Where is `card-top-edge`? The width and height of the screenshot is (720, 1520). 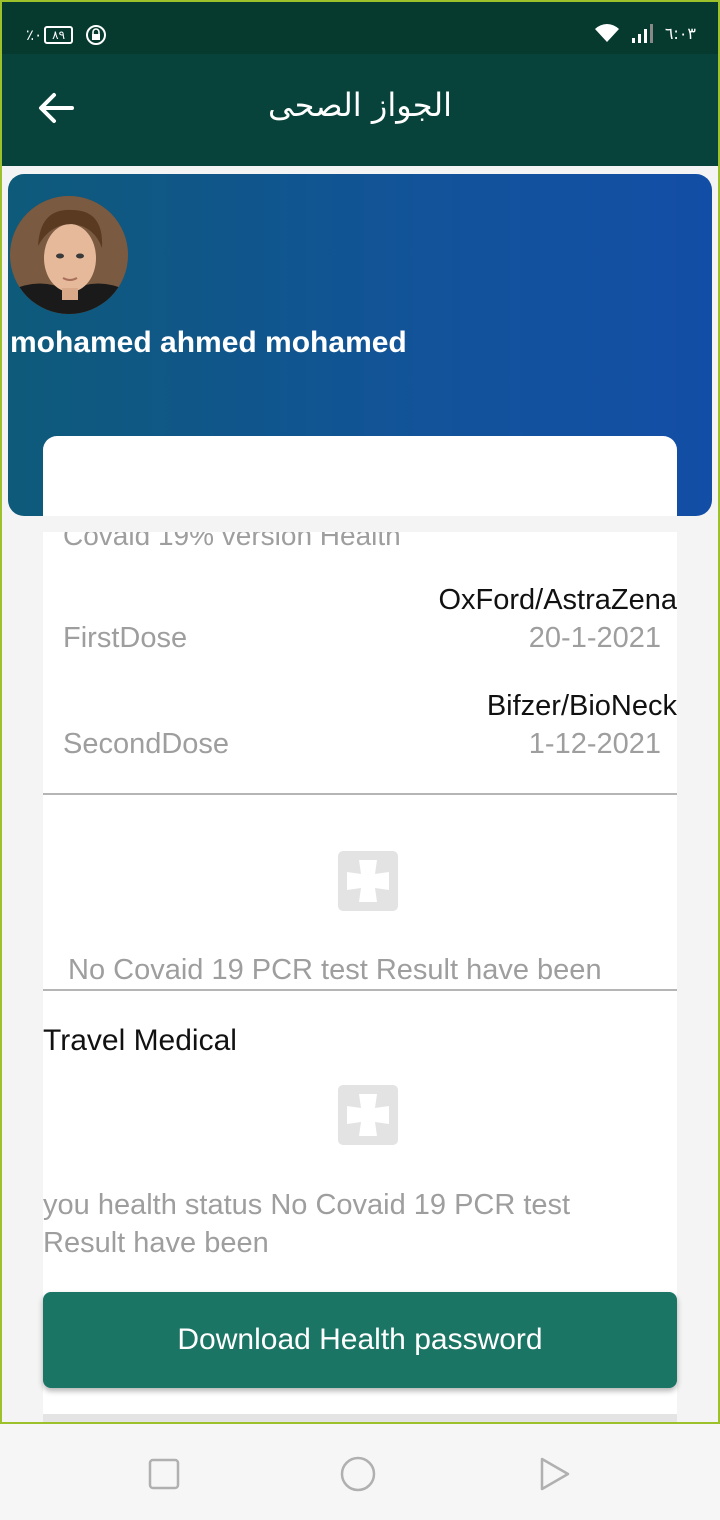
card-top-edge is located at coordinates (360, 476).